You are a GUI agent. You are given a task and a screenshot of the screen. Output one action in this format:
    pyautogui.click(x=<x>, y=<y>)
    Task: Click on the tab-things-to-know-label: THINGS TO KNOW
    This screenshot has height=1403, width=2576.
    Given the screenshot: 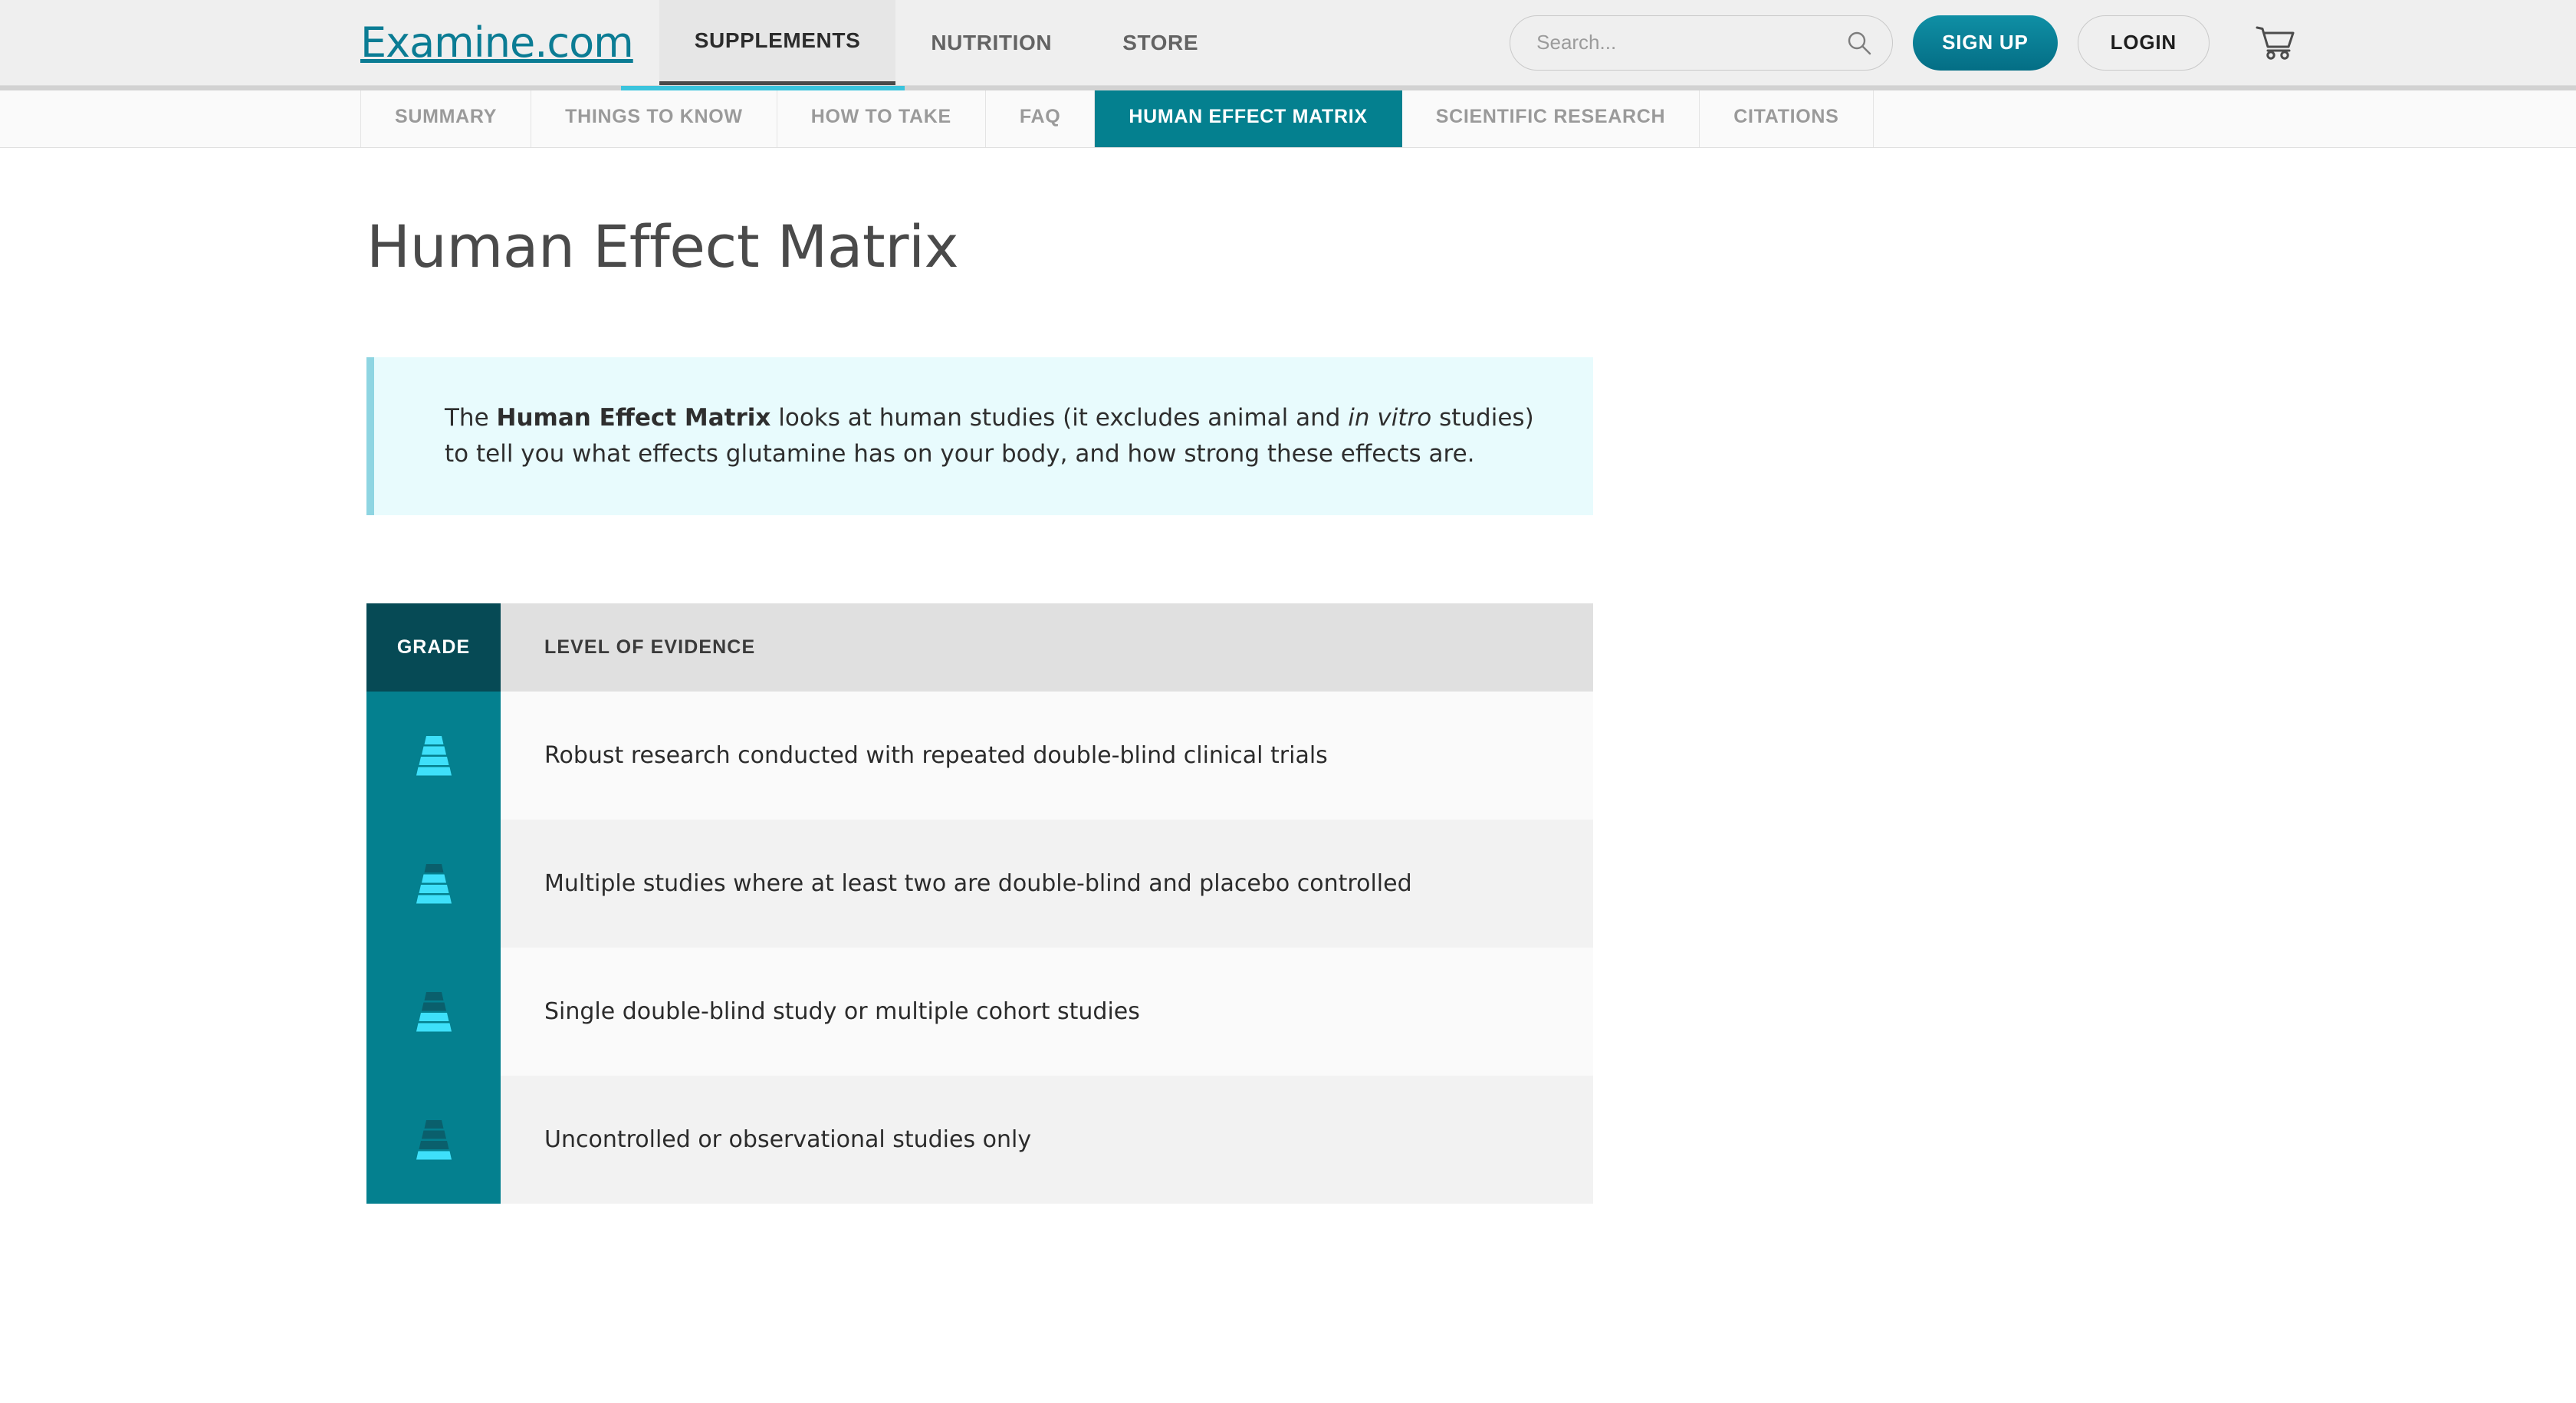 What is the action you would take?
    pyautogui.click(x=654, y=116)
    